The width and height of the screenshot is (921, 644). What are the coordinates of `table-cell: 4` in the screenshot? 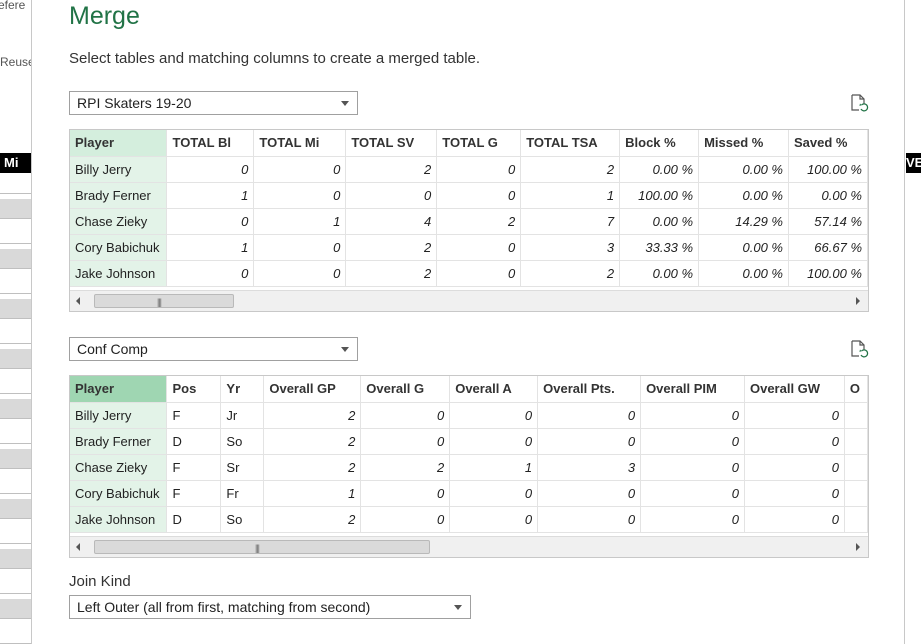 It's located at (391, 221).